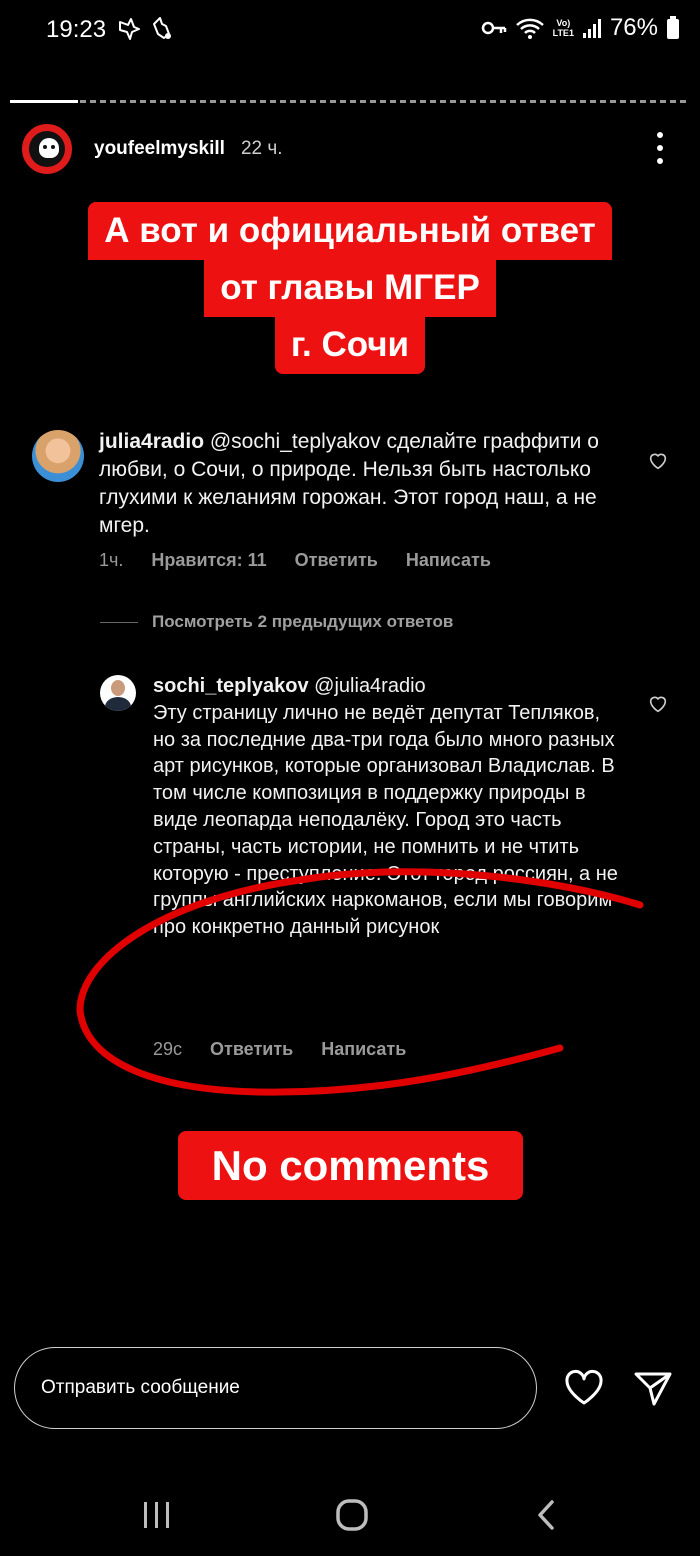  Describe the element at coordinates (591, 28) in the screenshot. I see `signal-icon` at that location.